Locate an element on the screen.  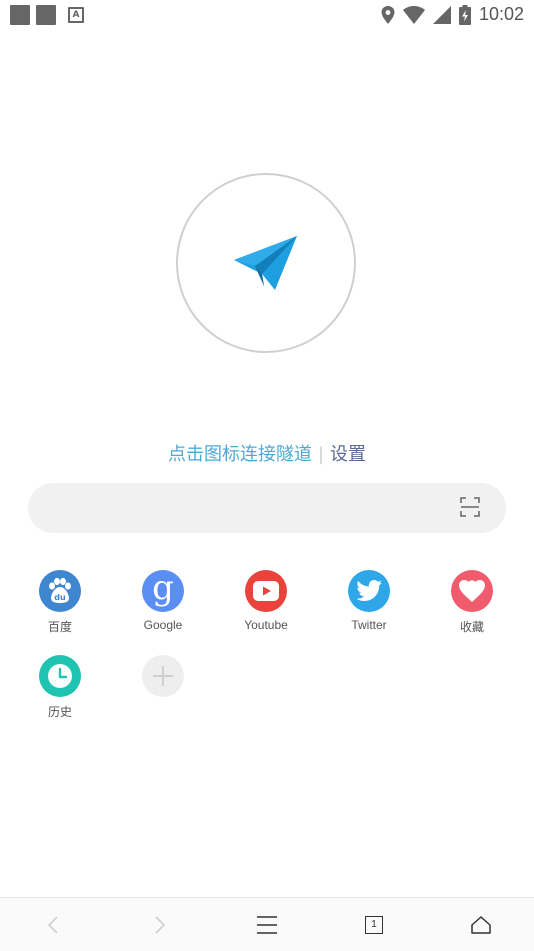
forward-button is located at coordinates (160, 924).